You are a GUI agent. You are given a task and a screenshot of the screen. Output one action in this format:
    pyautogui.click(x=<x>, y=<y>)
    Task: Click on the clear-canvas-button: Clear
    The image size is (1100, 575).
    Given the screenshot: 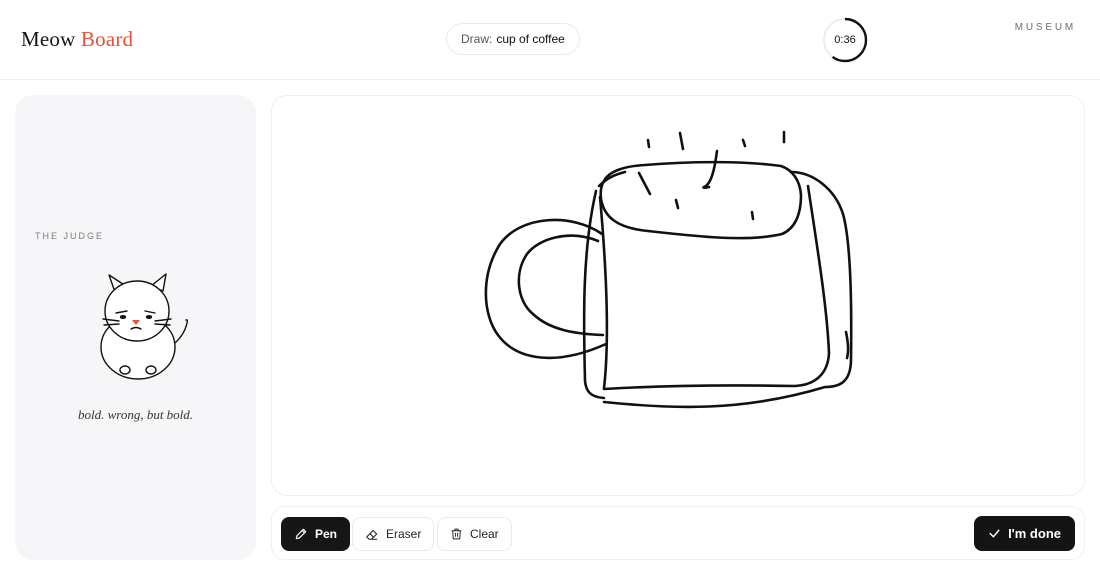 What is the action you would take?
    pyautogui.click(x=474, y=534)
    